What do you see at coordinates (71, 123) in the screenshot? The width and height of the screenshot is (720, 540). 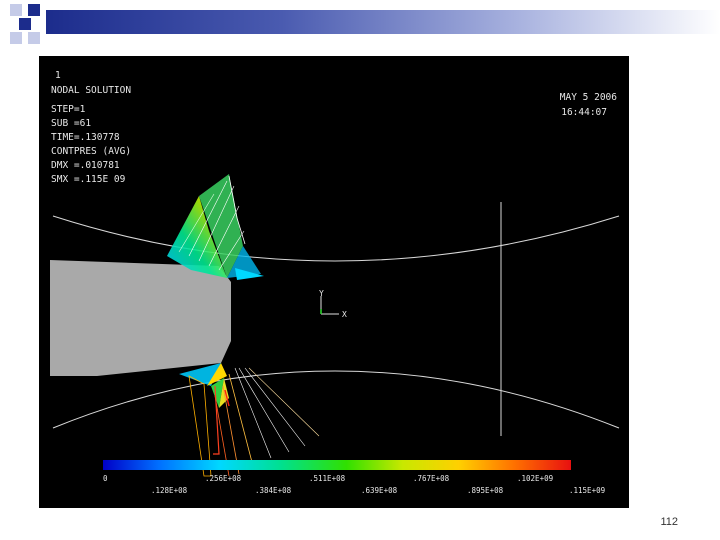 I see `header-substep: SUB =61` at bounding box center [71, 123].